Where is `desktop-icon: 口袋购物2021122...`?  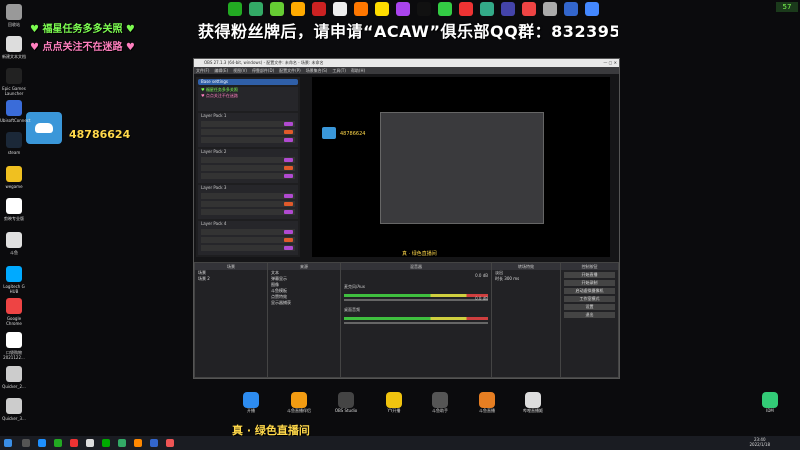
desktop-icon: 口袋购物2021122... is located at coordinates (14, 346).